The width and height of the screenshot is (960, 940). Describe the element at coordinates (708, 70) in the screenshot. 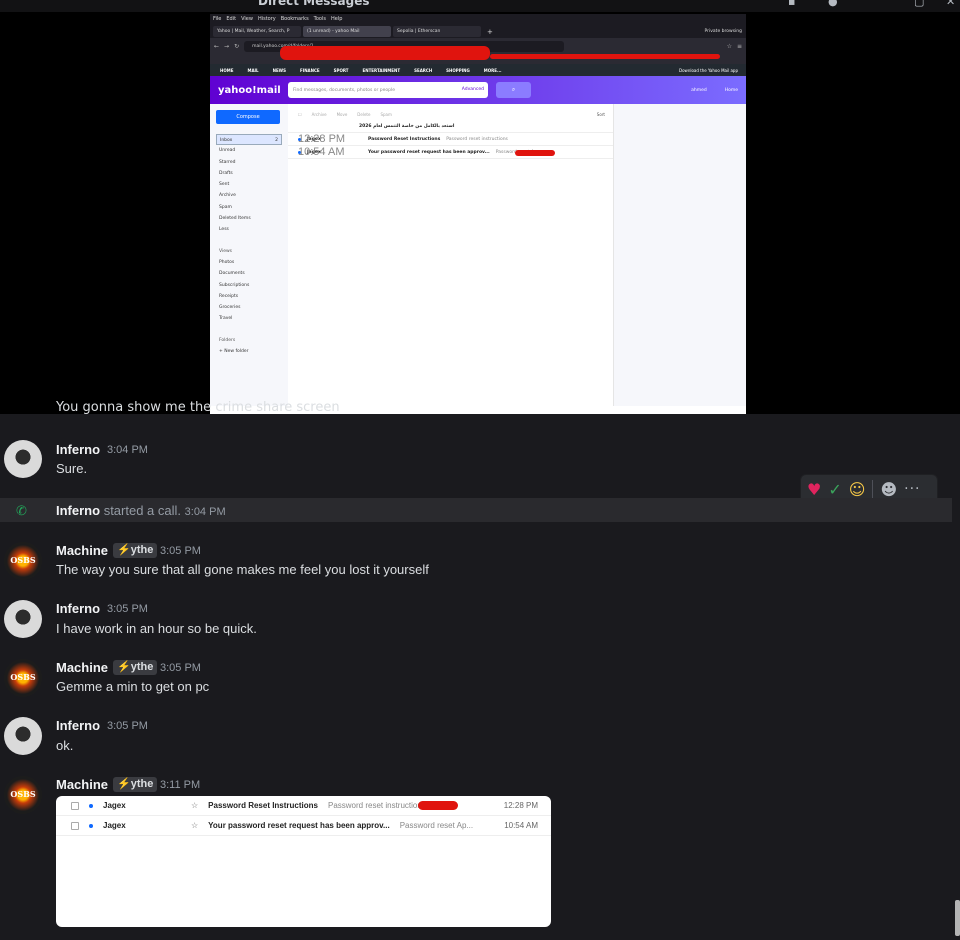

I see `download-app-link: Download the Yahoo Mail app` at that location.